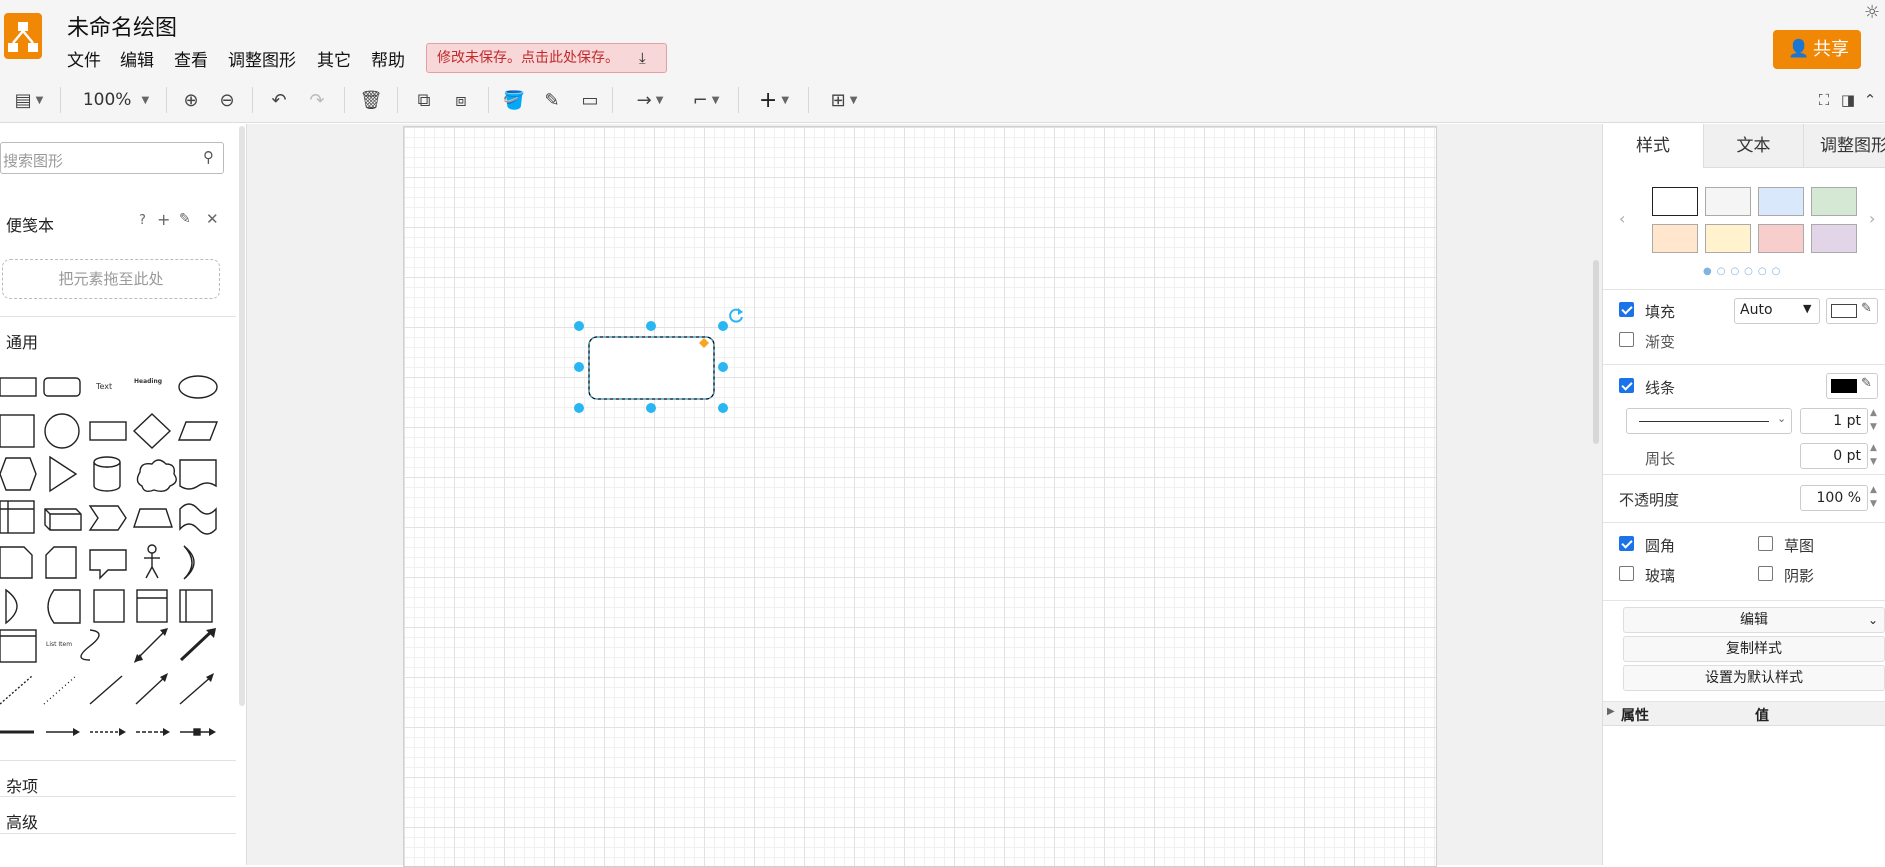  Describe the element at coordinates (142, 220) in the screenshot. I see `help-icon: ?` at that location.